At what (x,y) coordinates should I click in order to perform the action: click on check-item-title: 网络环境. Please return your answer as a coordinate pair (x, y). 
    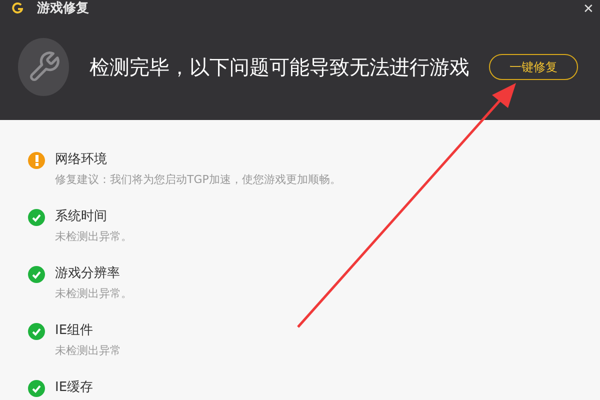
    Looking at the image, I should click on (81, 159).